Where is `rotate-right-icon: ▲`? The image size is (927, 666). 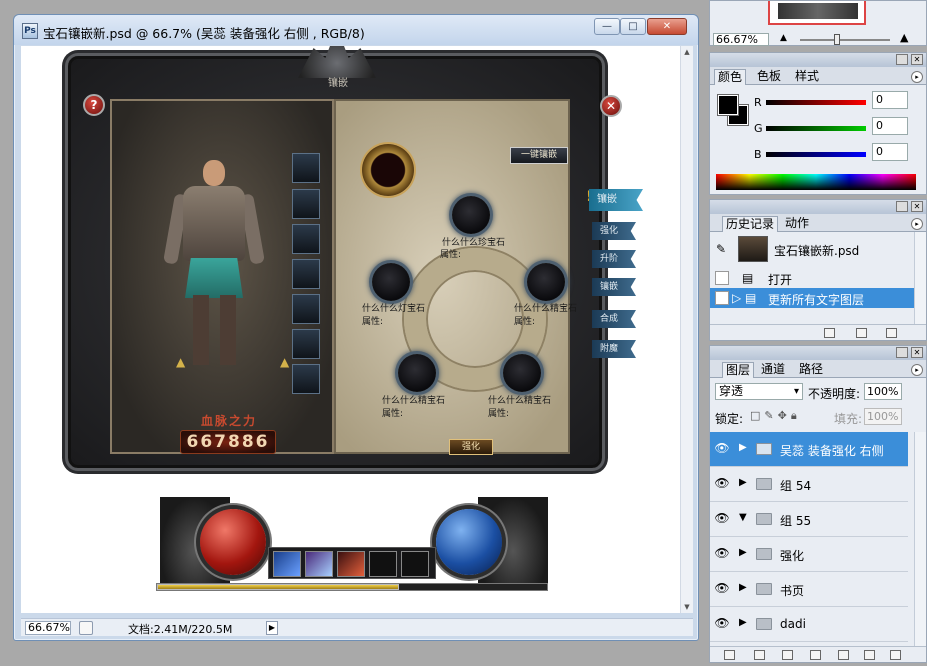 rotate-right-icon: ▲ is located at coordinates (284, 362).